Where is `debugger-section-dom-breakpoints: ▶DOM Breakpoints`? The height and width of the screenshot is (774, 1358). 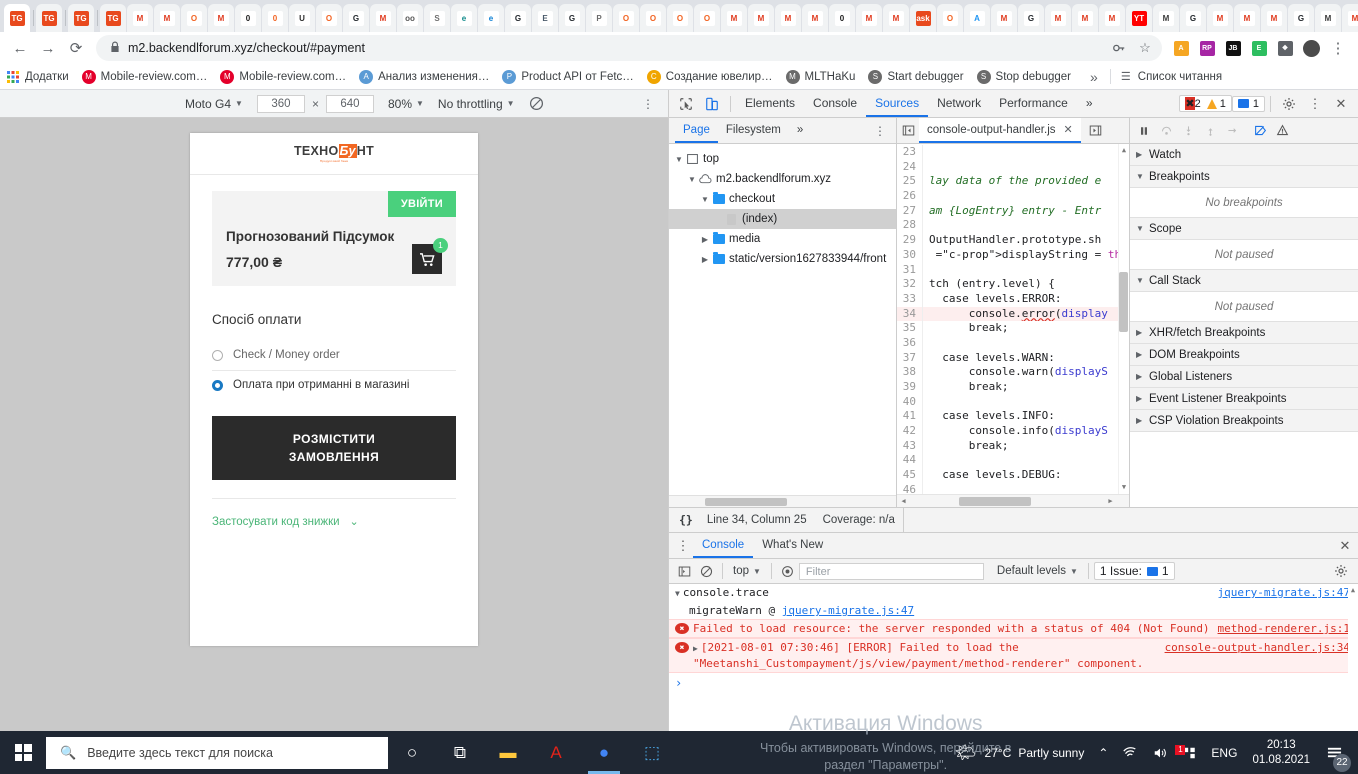 debugger-section-dom-breakpoints: ▶DOM Breakpoints is located at coordinates (1244, 355).